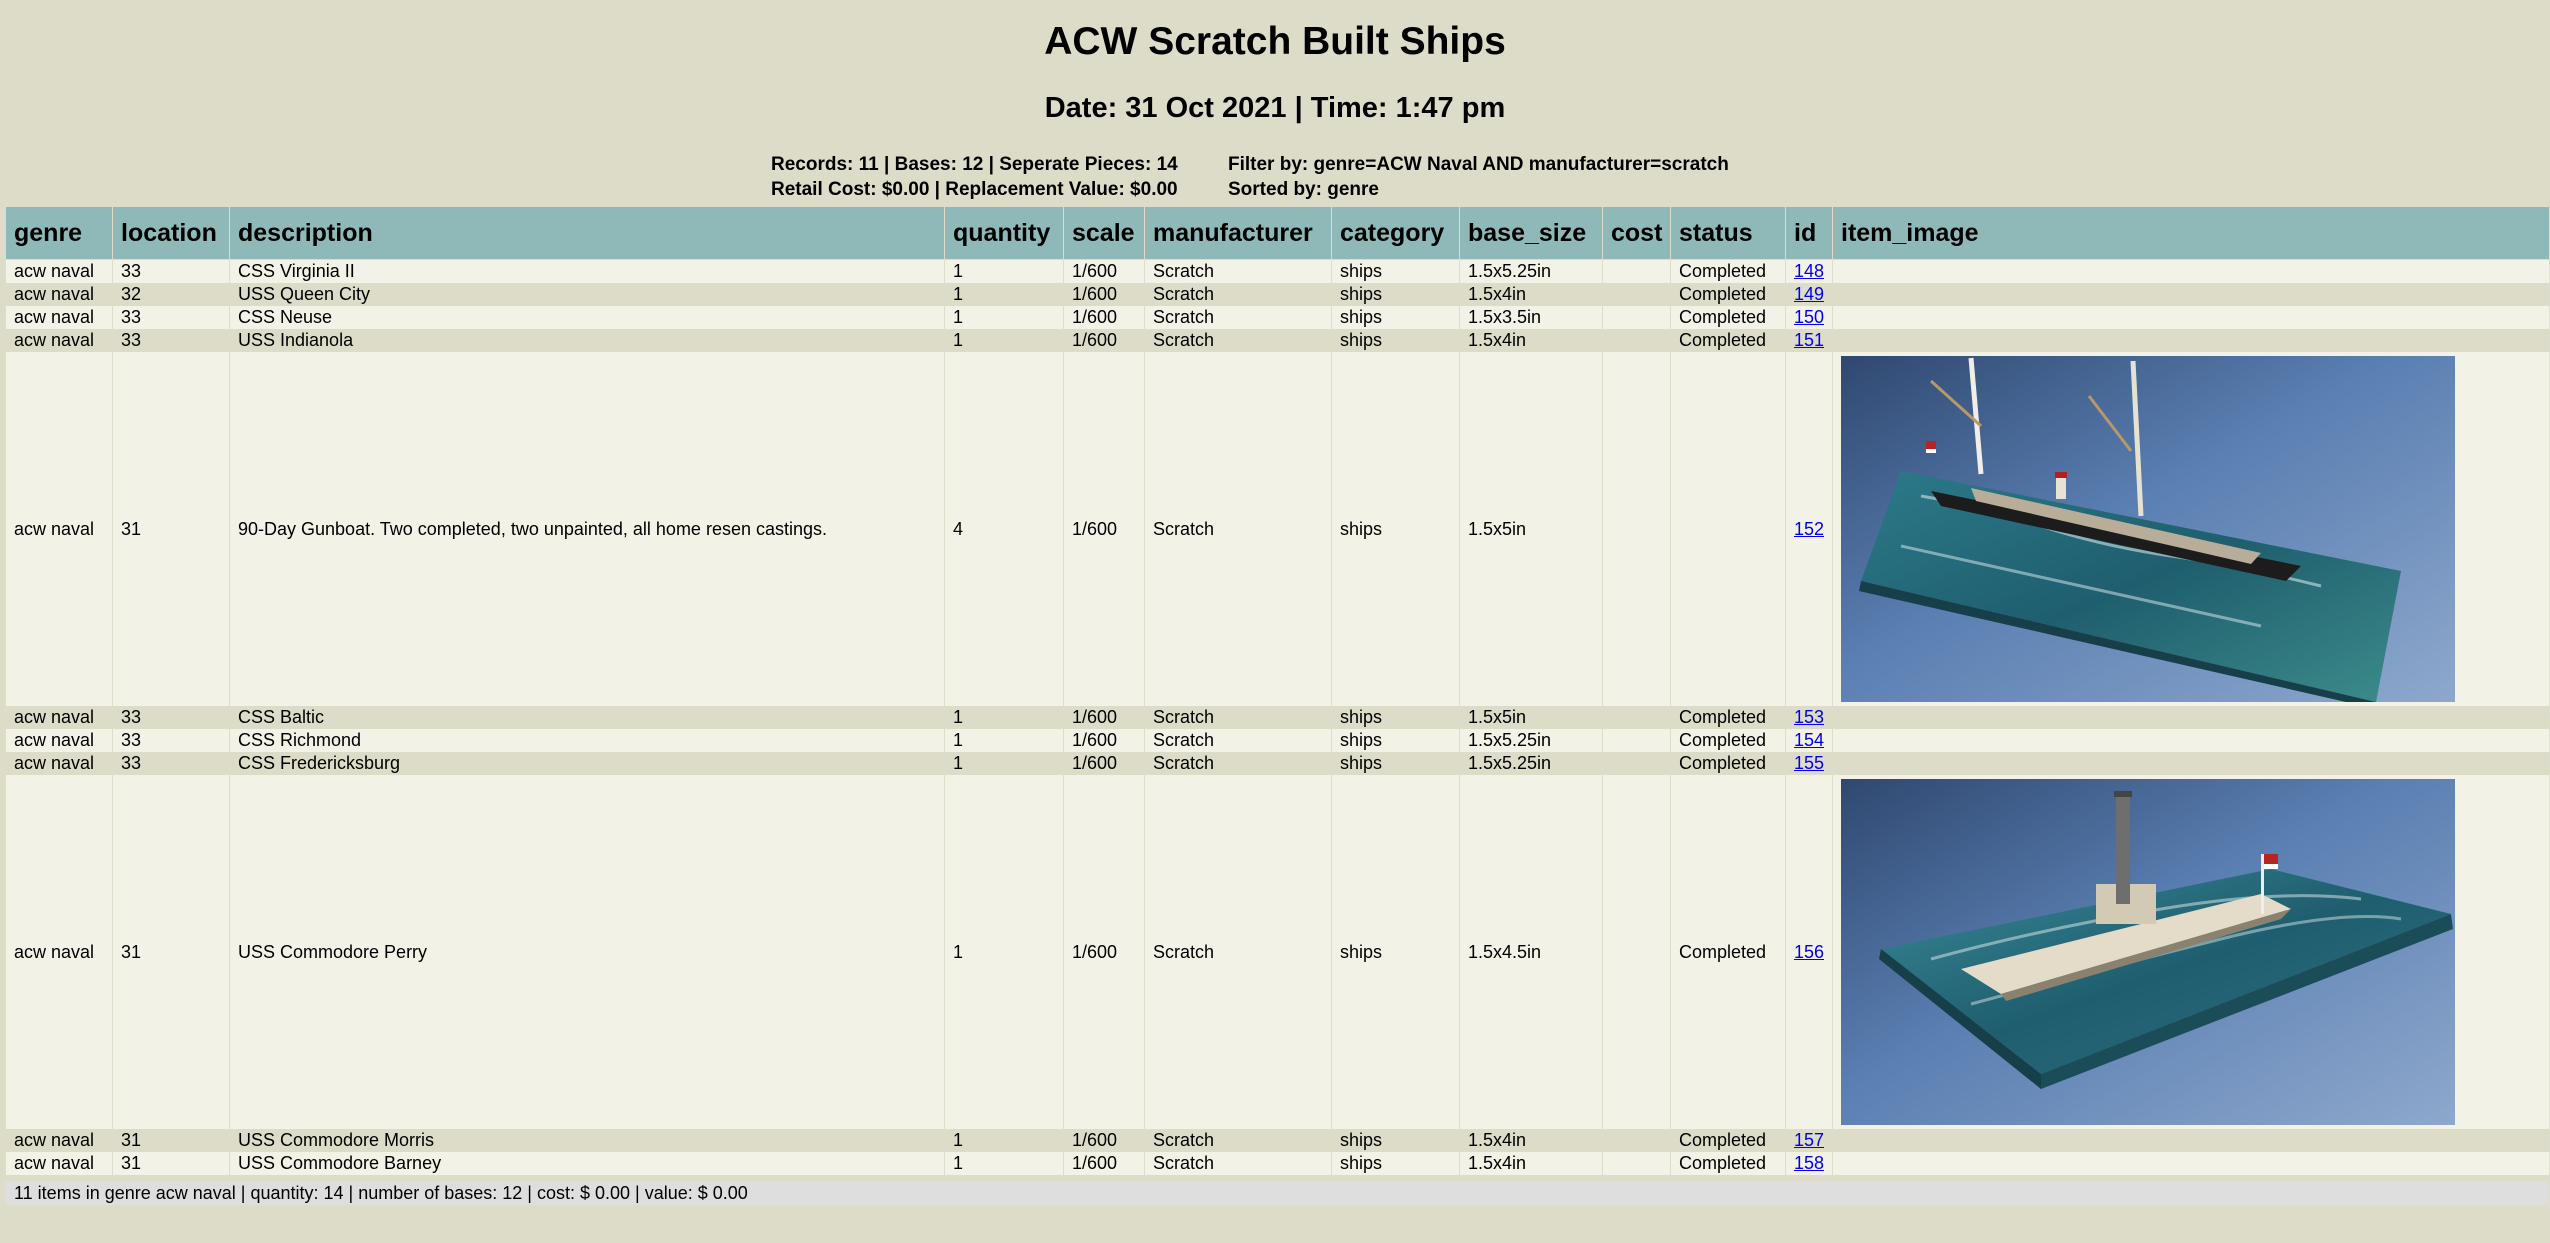 This screenshot has width=2550, height=1243. I want to click on cell-description: USS Commodore Morris, so click(587, 1140).